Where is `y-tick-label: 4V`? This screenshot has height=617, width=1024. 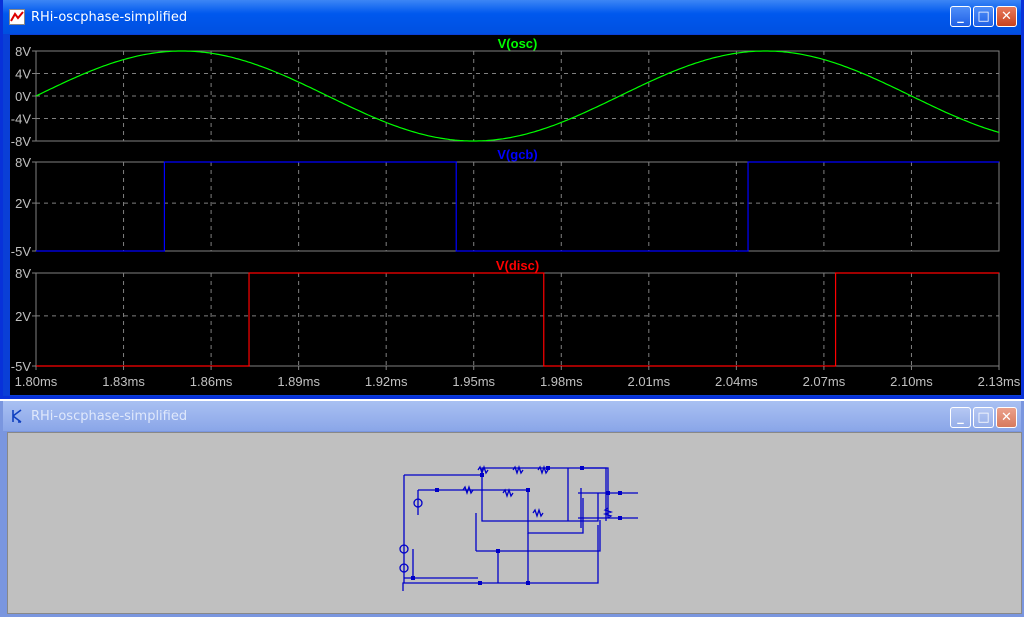
y-tick-label: 4V is located at coordinates (23, 74).